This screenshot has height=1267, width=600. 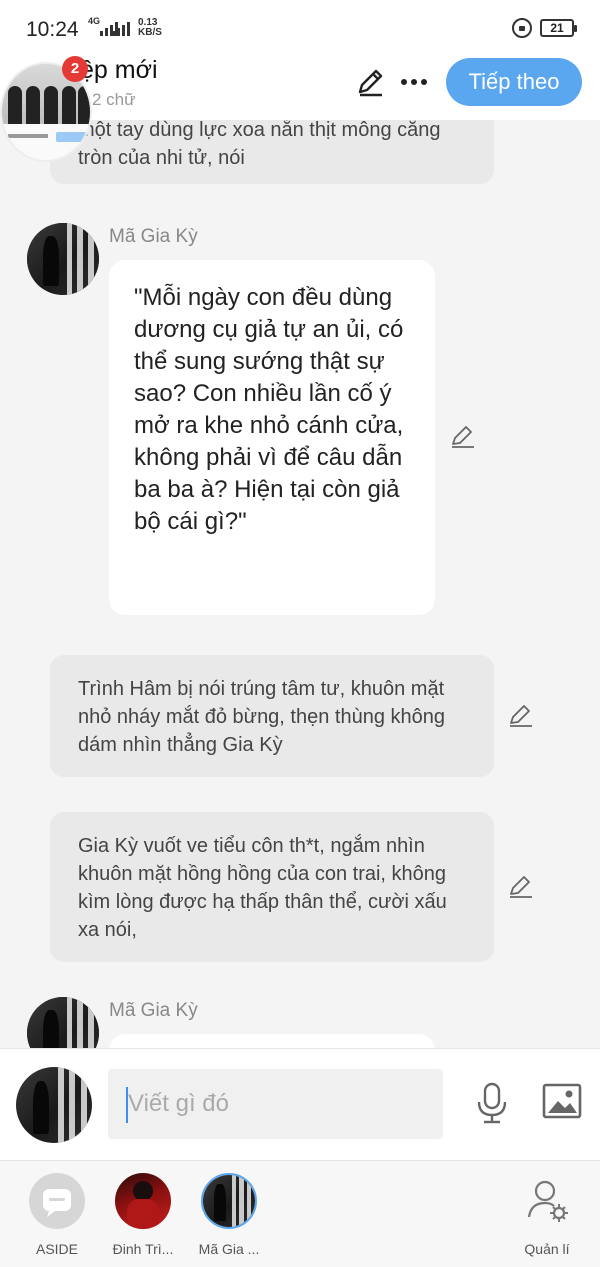 I want to click on microphone-icon, so click(x=492, y=1103).